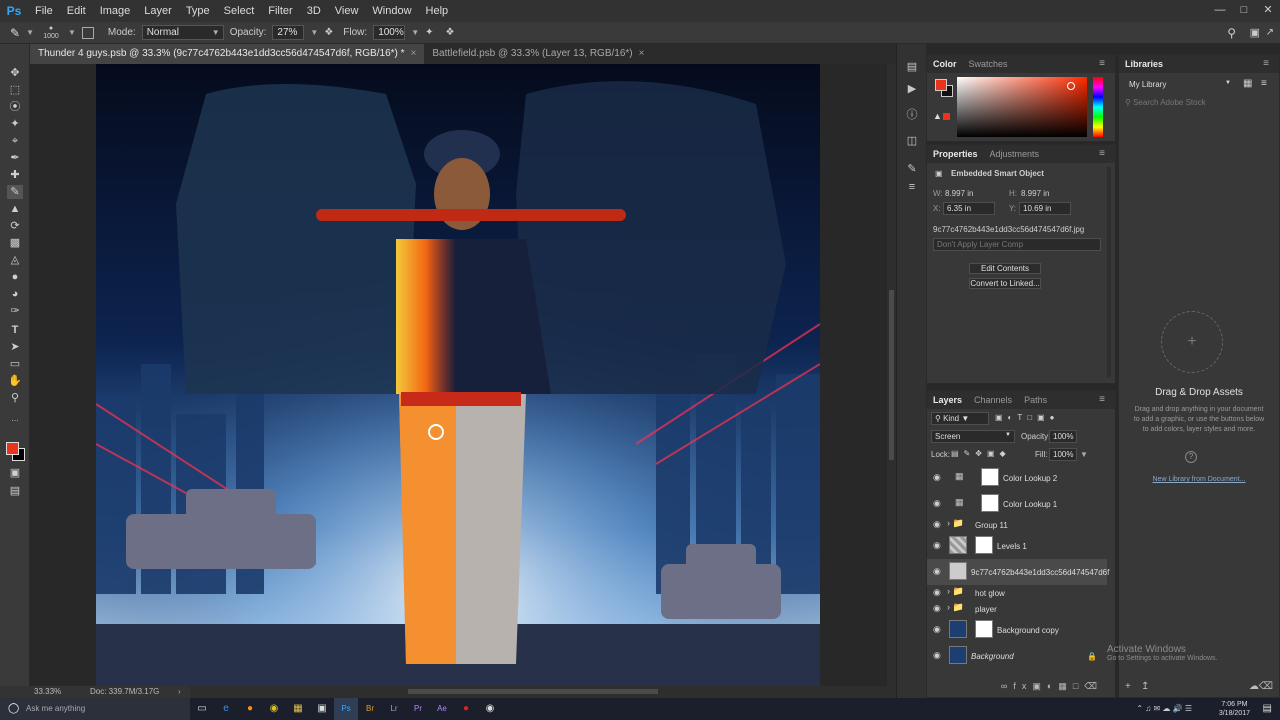 This screenshot has height=720, width=1280. Describe the element at coordinates (945, 64) in the screenshot. I see `tab-color: Color` at that location.